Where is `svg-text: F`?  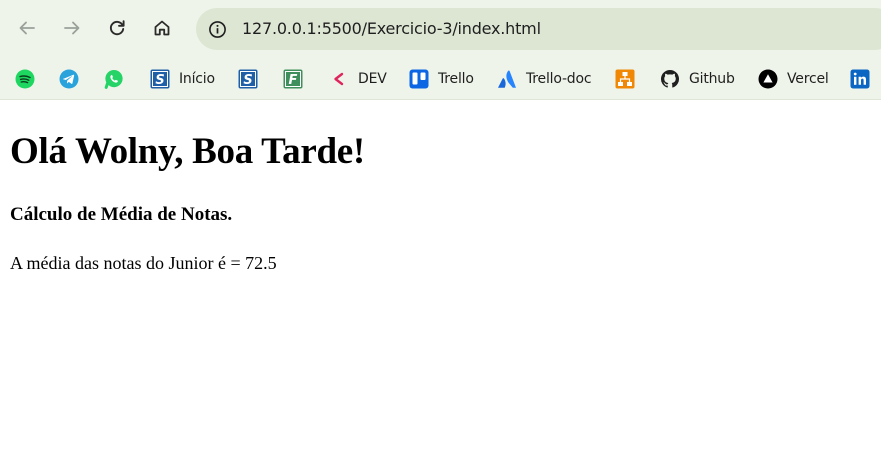 svg-text: F is located at coordinates (293, 80).